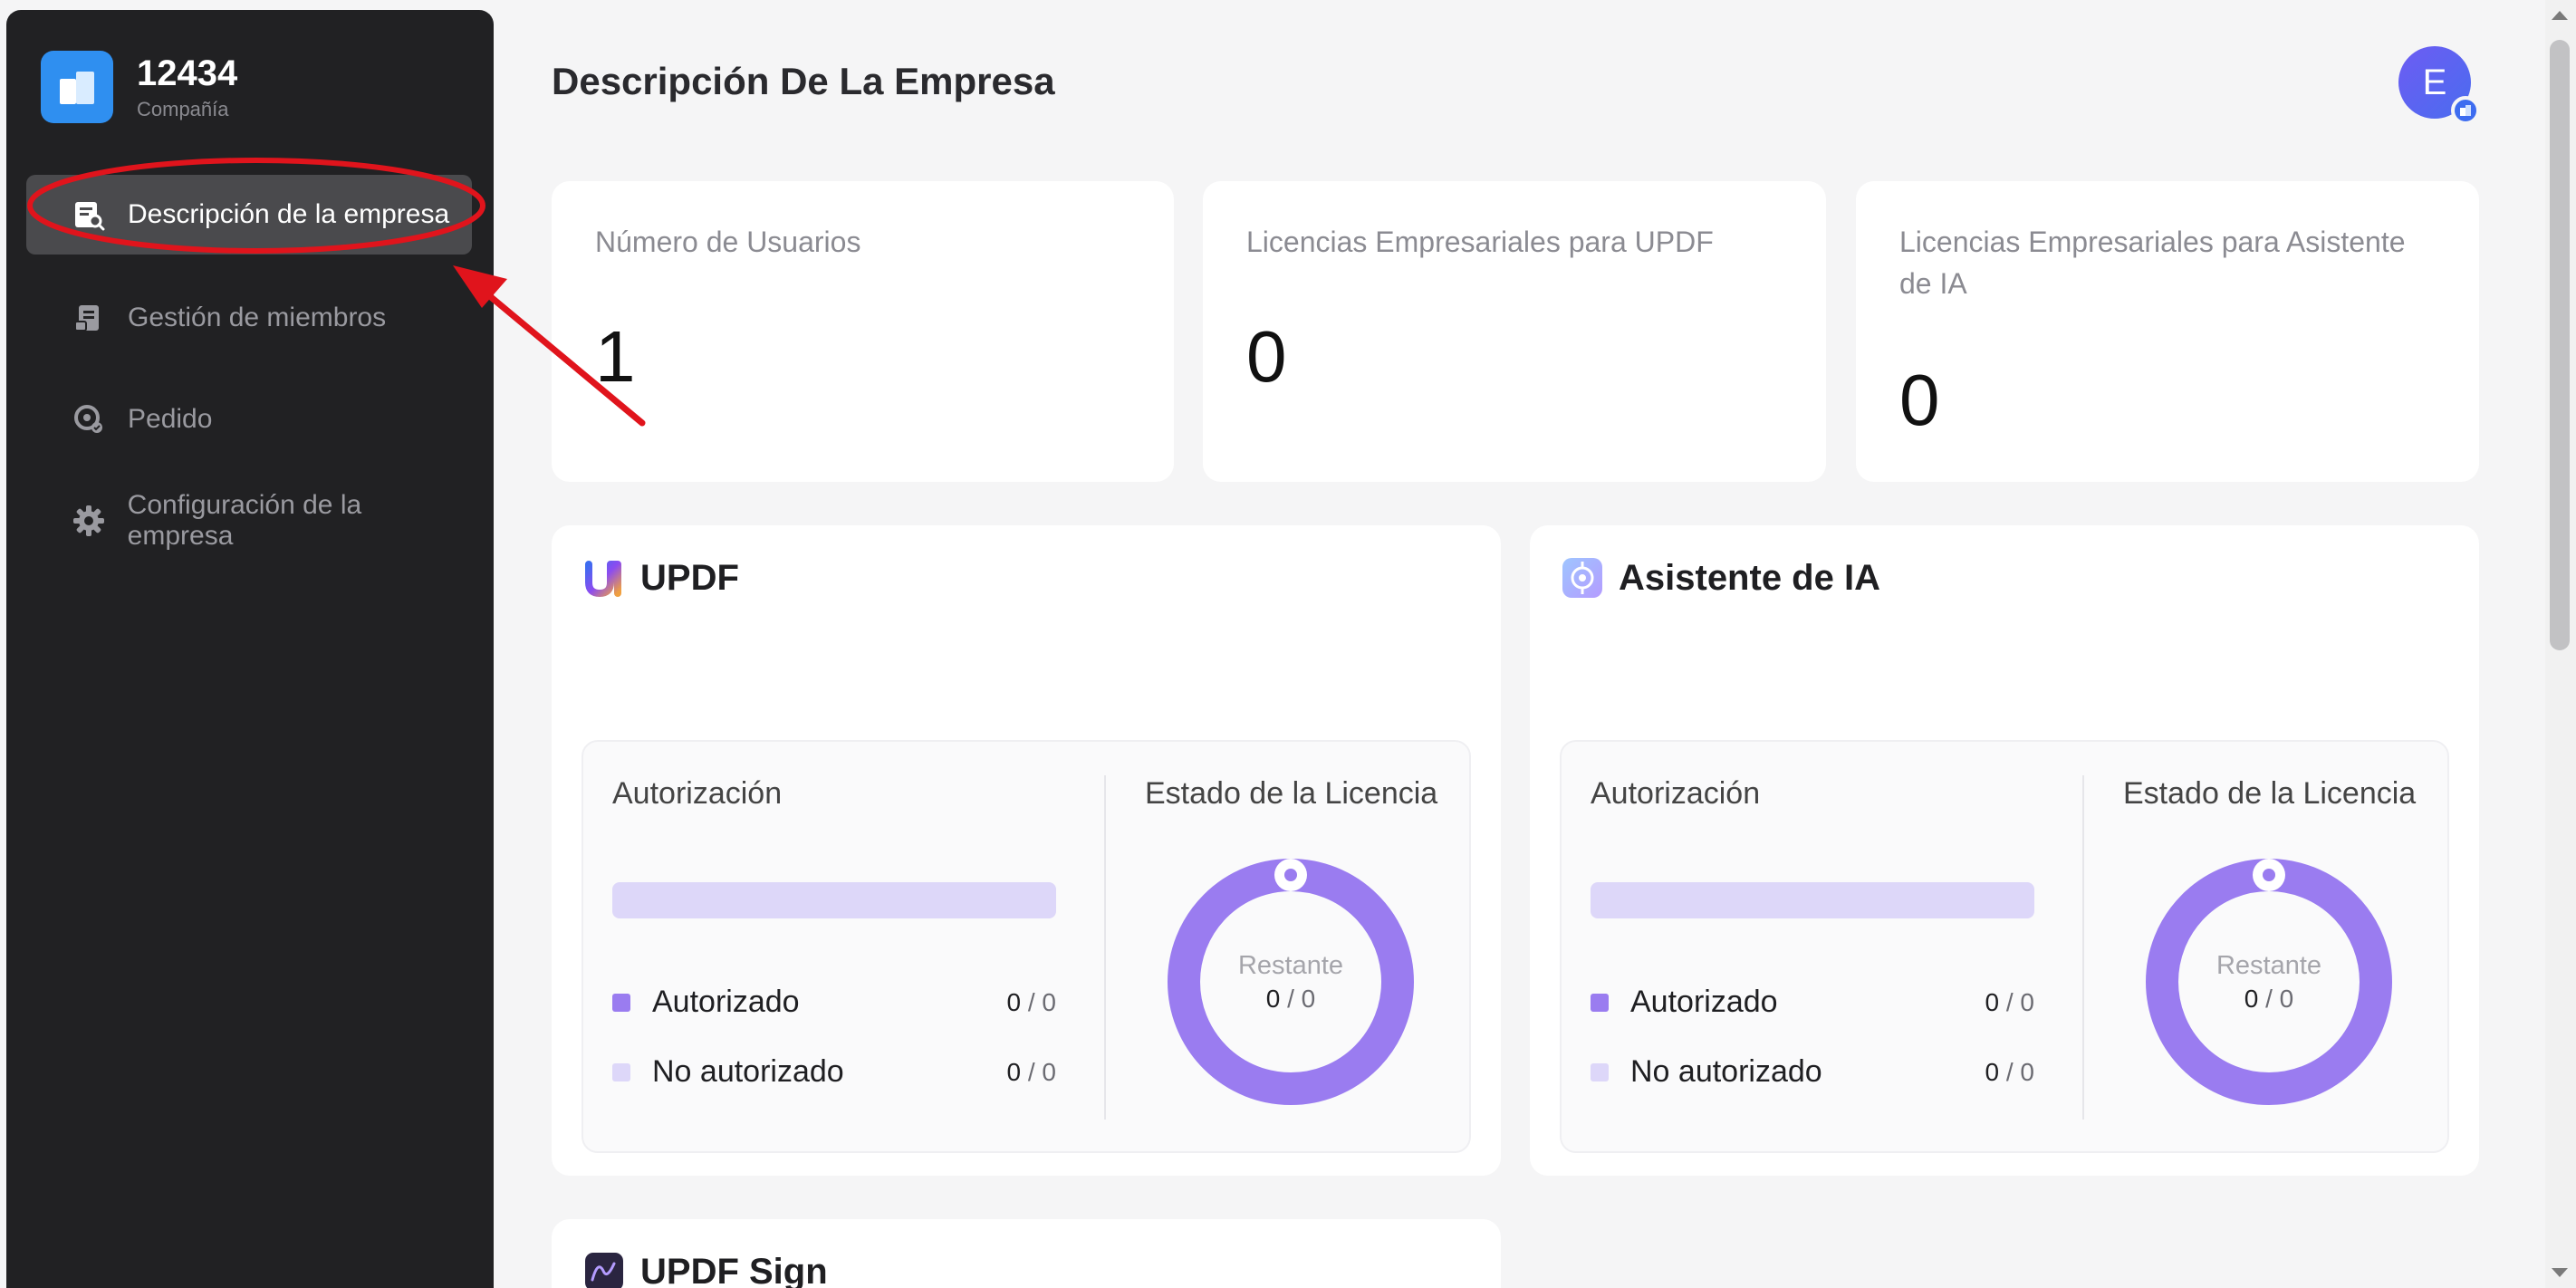  What do you see at coordinates (604, 1269) in the screenshot?
I see `updf-sign-icon` at bounding box center [604, 1269].